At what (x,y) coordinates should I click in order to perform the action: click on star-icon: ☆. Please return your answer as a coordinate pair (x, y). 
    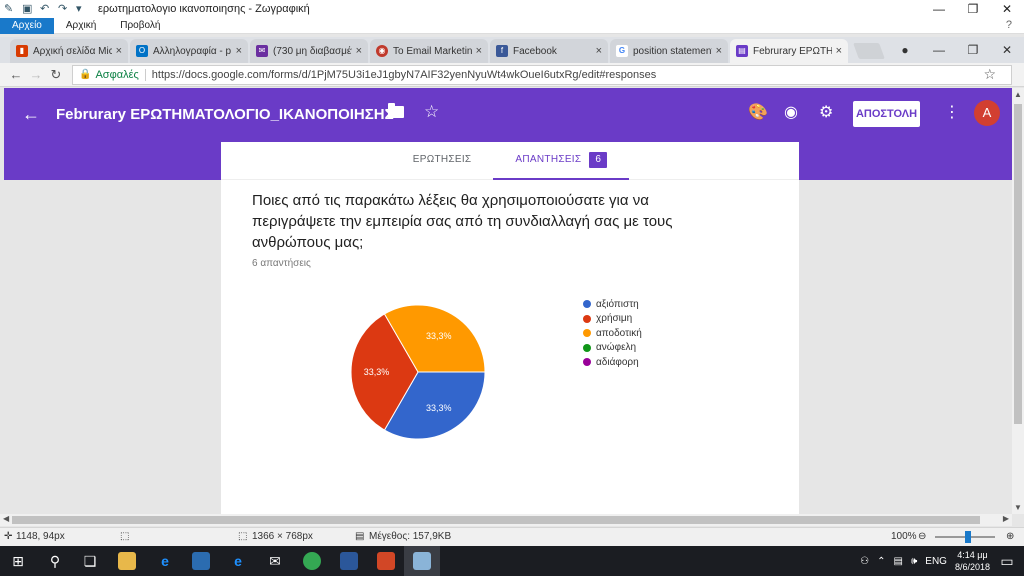
    Looking at the image, I should click on (431, 112).